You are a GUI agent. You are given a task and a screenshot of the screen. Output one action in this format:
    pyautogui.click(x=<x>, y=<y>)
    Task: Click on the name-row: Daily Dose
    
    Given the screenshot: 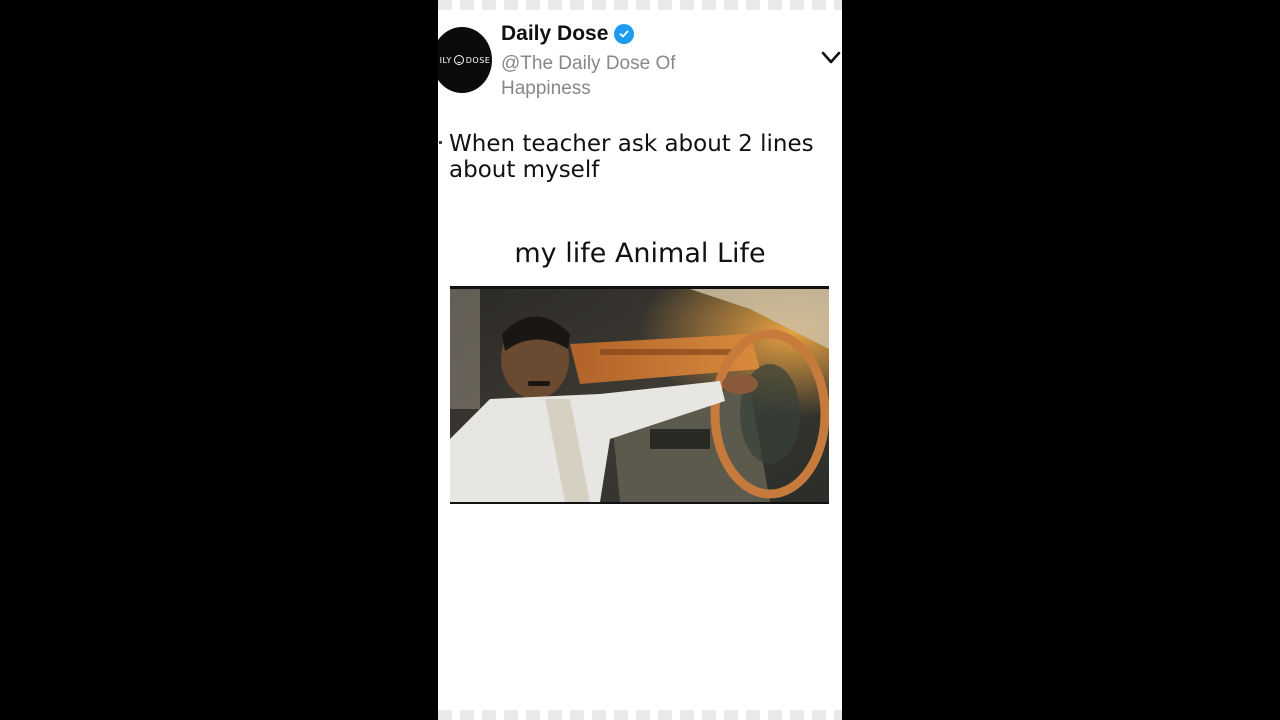 What is the action you would take?
    pyautogui.click(x=568, y=34)
    